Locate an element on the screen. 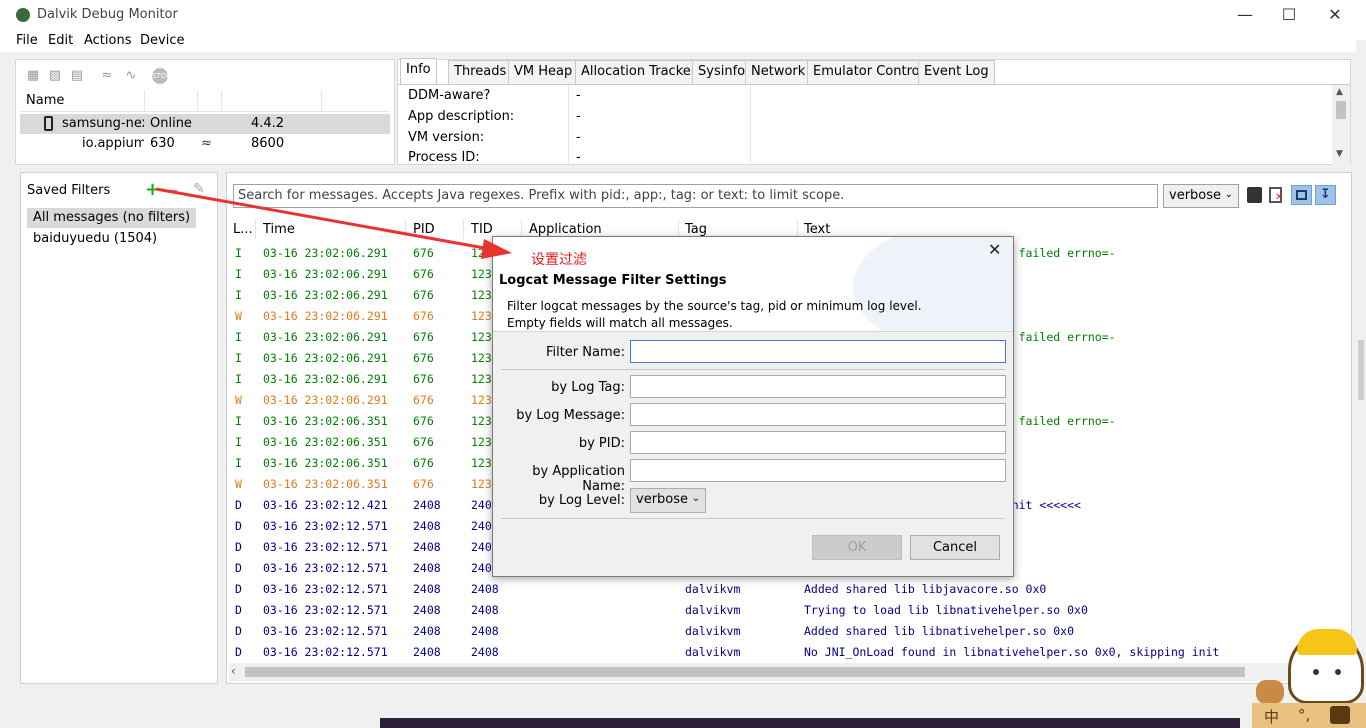  filter-name-input is located at coordinates (818, 351).